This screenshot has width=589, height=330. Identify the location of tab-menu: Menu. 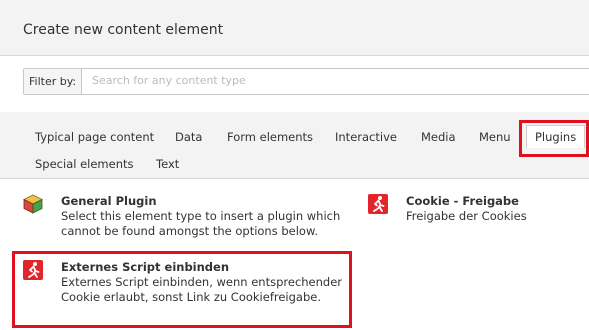
(495, 137).